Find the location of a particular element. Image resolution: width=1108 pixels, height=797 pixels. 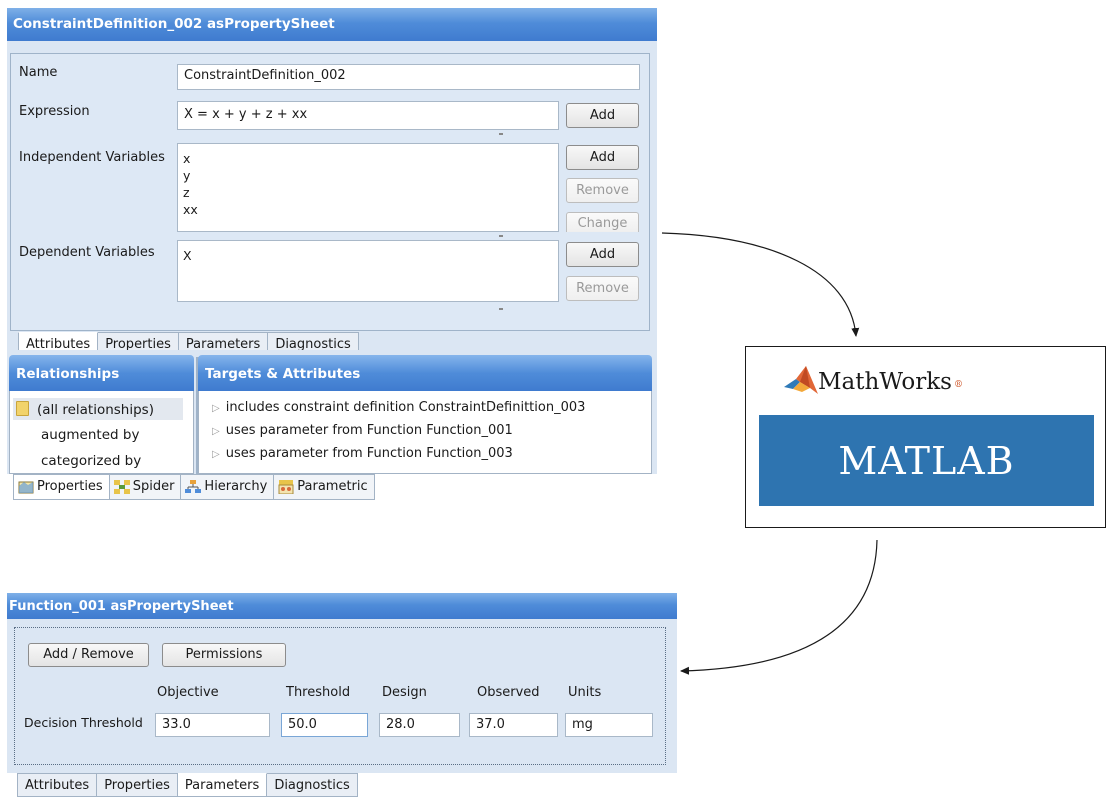

column-header-design: Design is located at coordinates (404, 692).